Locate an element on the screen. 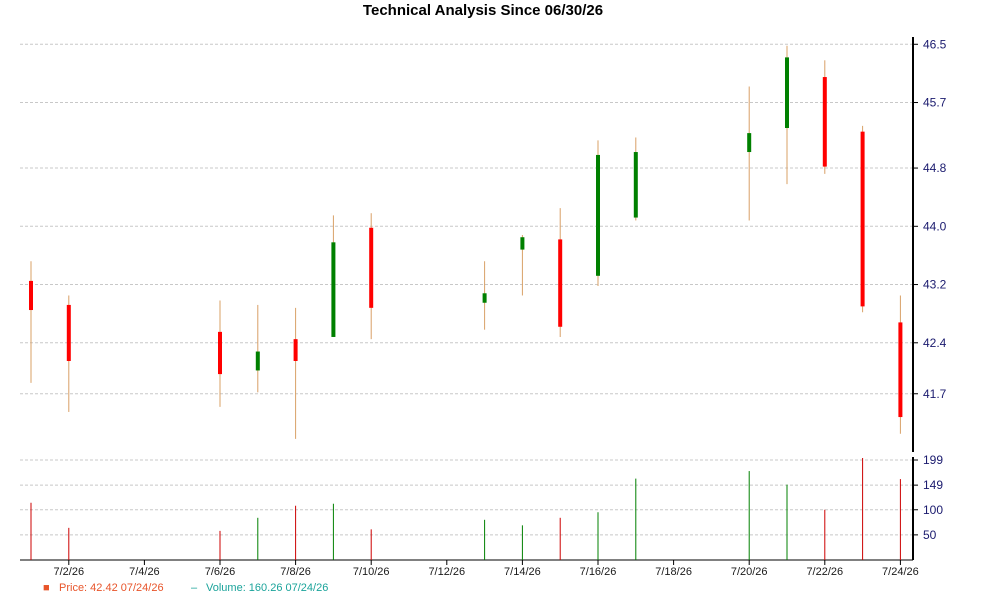 The height and width of the screenshot is (605, 1000). x-tick-label: 7/6/26 is located at coordinates (220, 572).